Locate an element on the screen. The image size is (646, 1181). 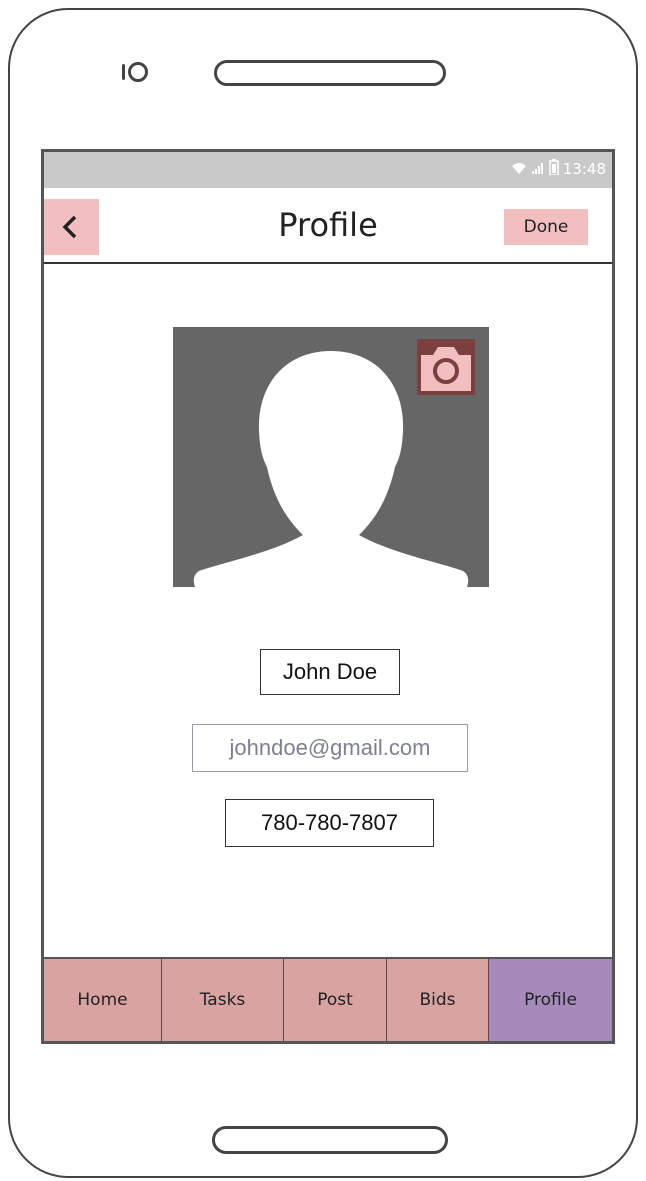
chevron-left-icon is located at coordinates (71, 236).